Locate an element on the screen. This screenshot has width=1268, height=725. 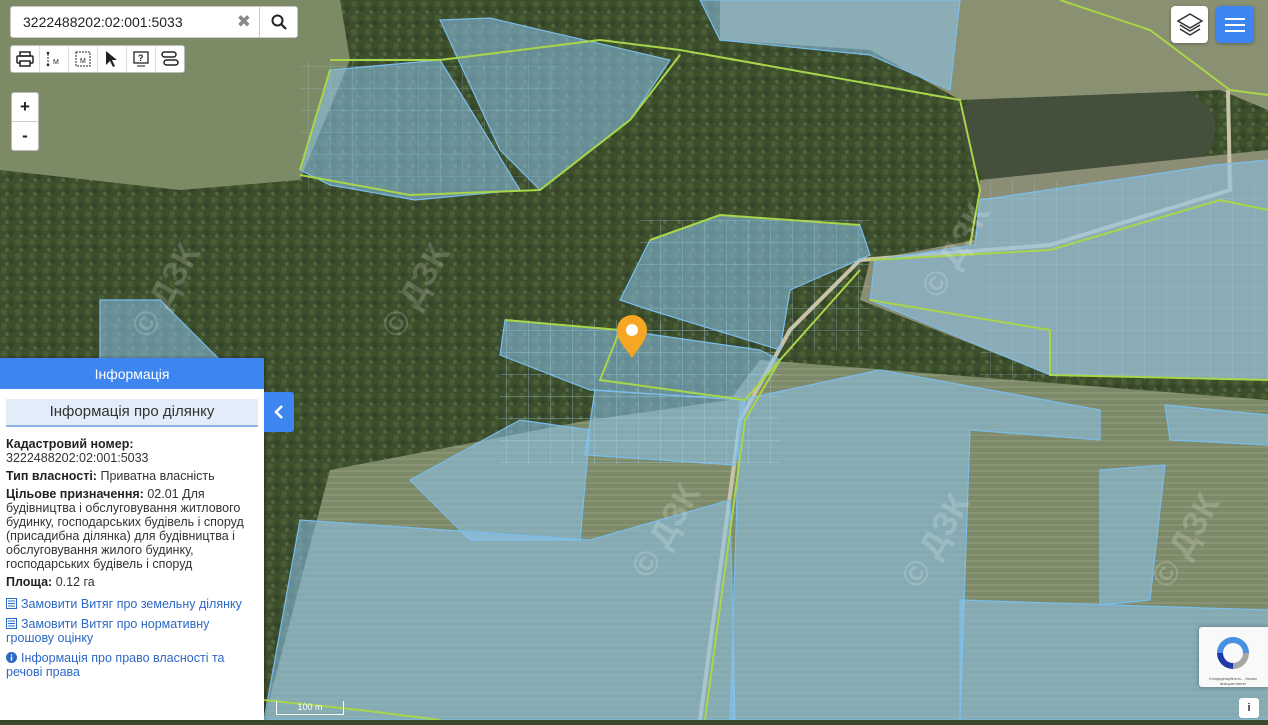
ownership-label: Тип власності: is located at coordinates (51, 476).